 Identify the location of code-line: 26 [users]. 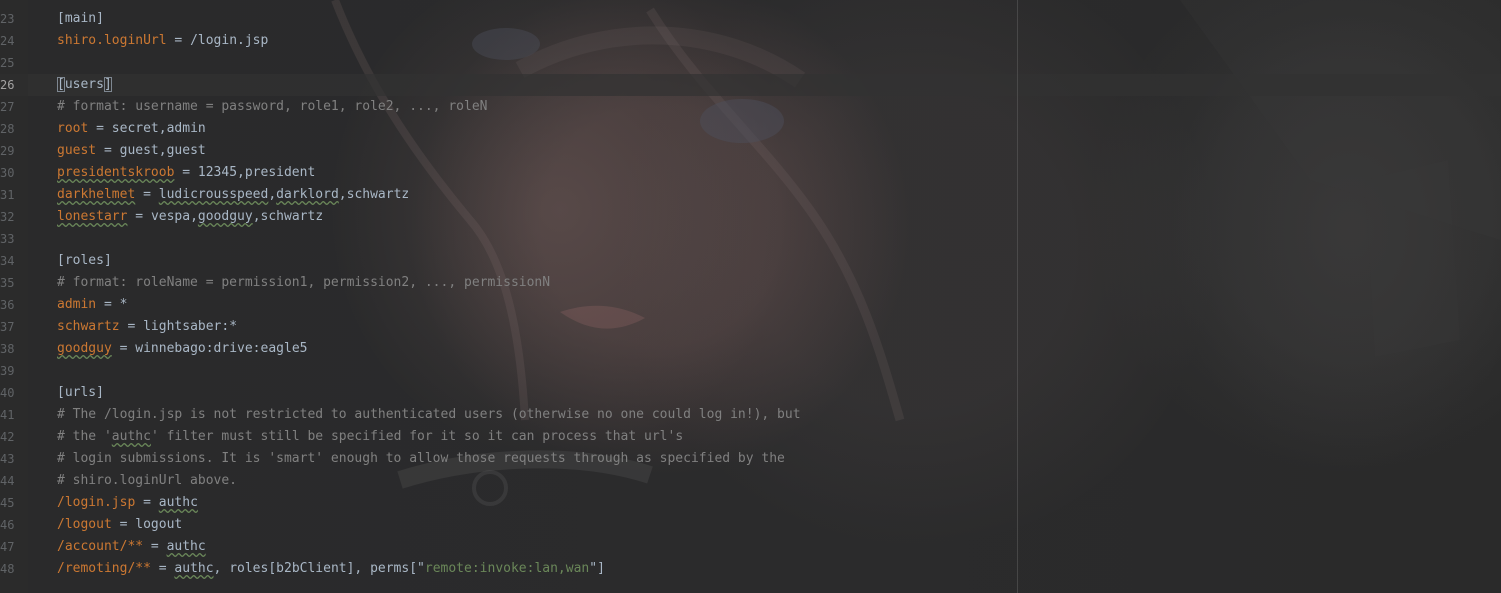
(750, 85).